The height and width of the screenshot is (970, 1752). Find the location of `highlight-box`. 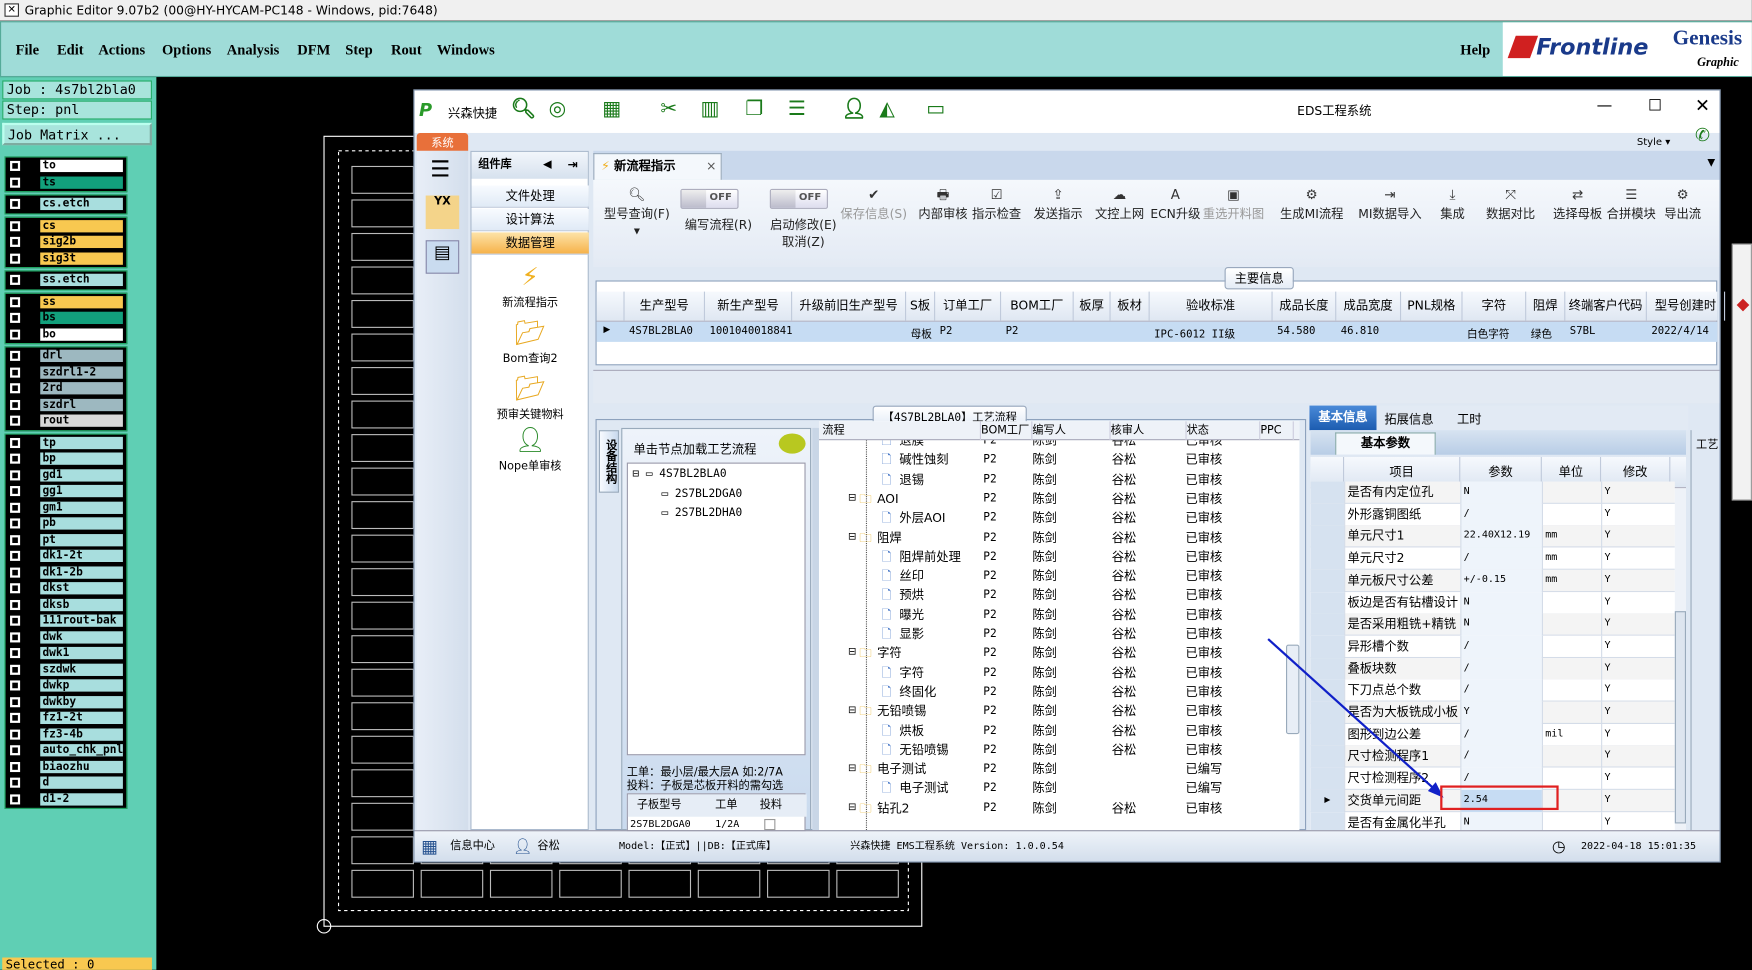

highlight-box is located at coordinates (1499, 798).